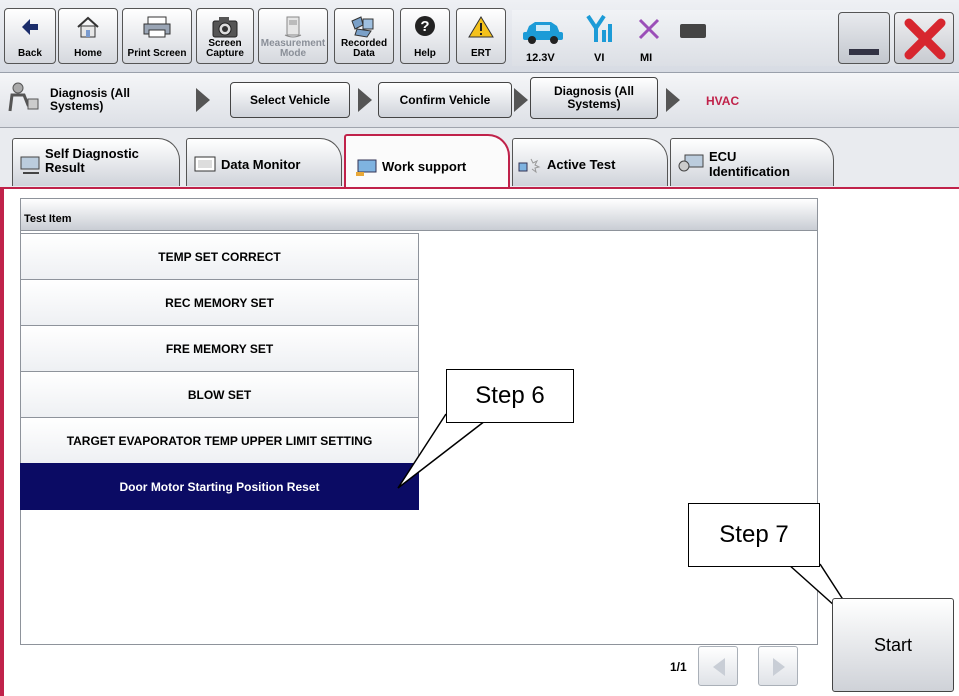  What do you see at coordinates (31, 166) in the screenshot?
I see `self-diagnostic-icon` at bounding box center [31, 166].